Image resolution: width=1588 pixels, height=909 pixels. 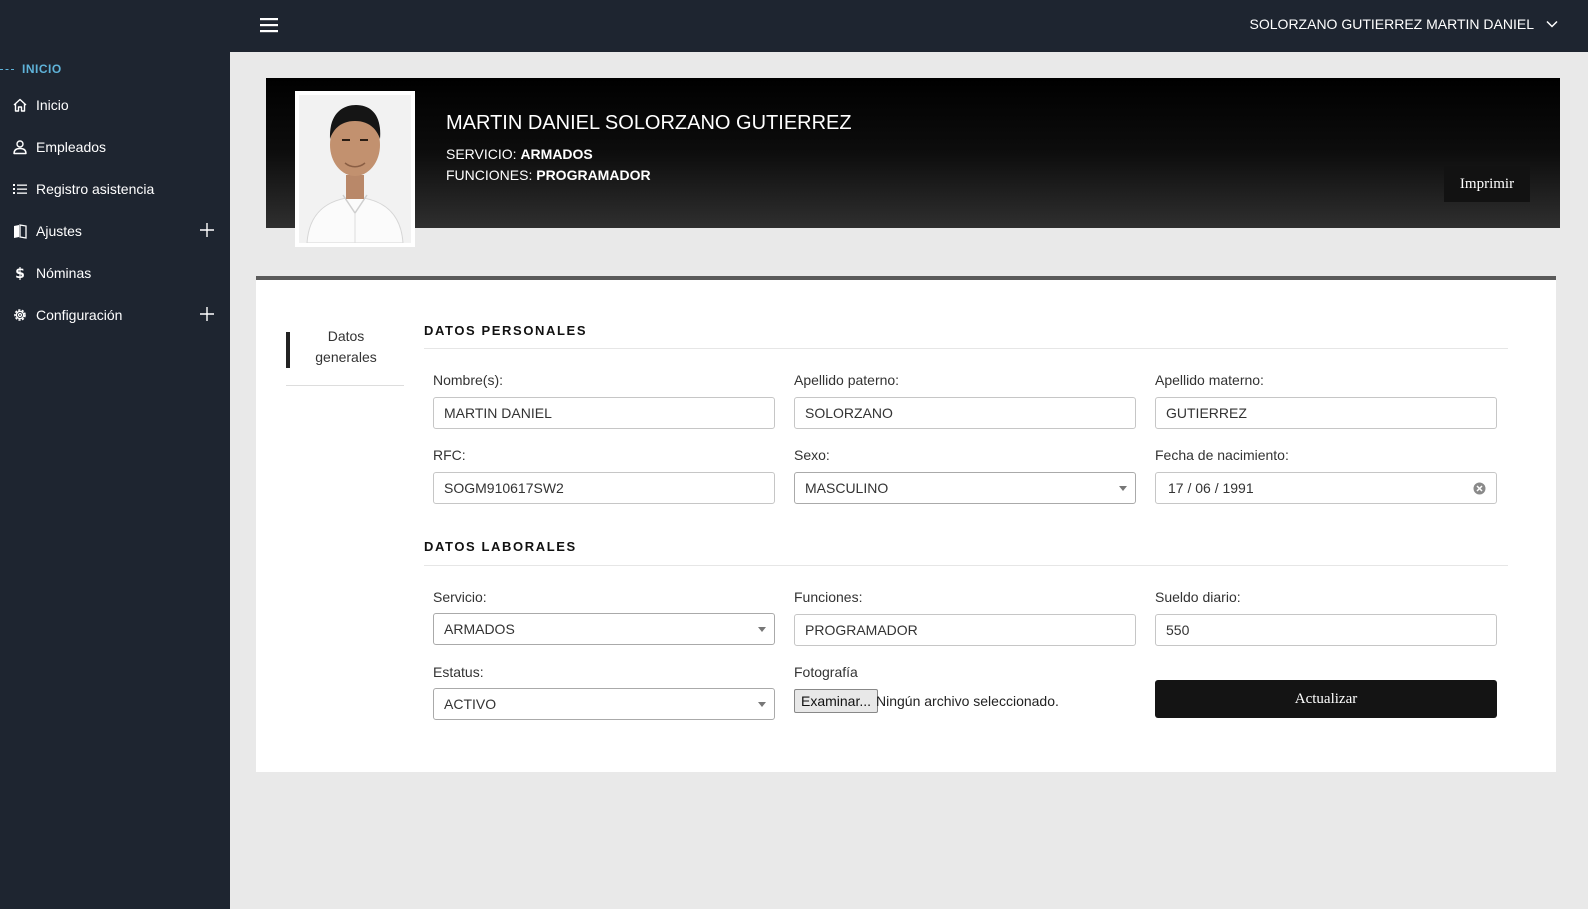 What do you see at coordinates (115, 231) in the screenshot?
I see `sidebar-item-ajustes: Ajustes` at bounding box center [115, 231].